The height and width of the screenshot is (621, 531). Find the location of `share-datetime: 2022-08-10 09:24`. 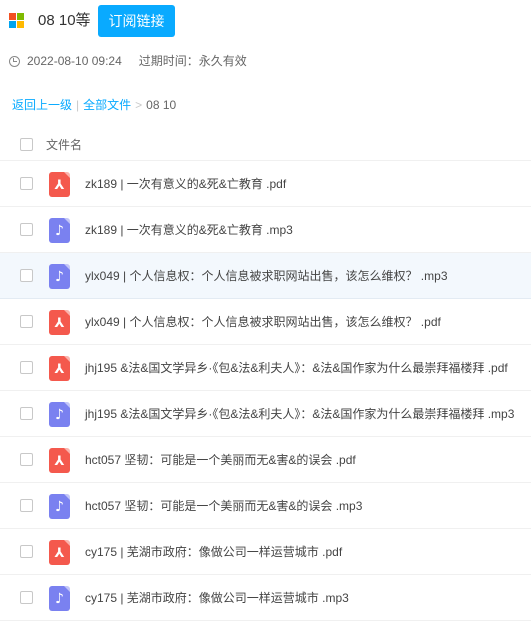

share-datetime: 2022-08-10 09:24 is located at coordinates (74, 61).